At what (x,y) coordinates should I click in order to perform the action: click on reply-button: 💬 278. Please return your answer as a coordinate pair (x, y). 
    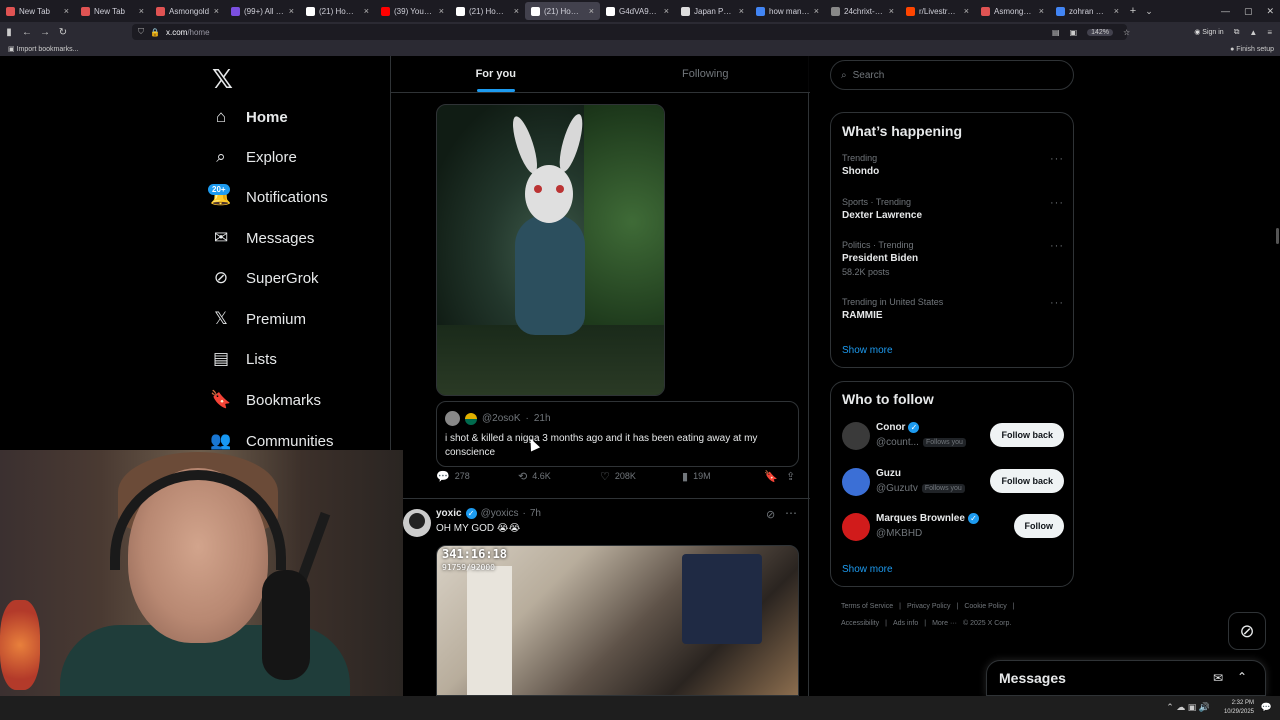
    Looking at the image, I should click on (453, 476).